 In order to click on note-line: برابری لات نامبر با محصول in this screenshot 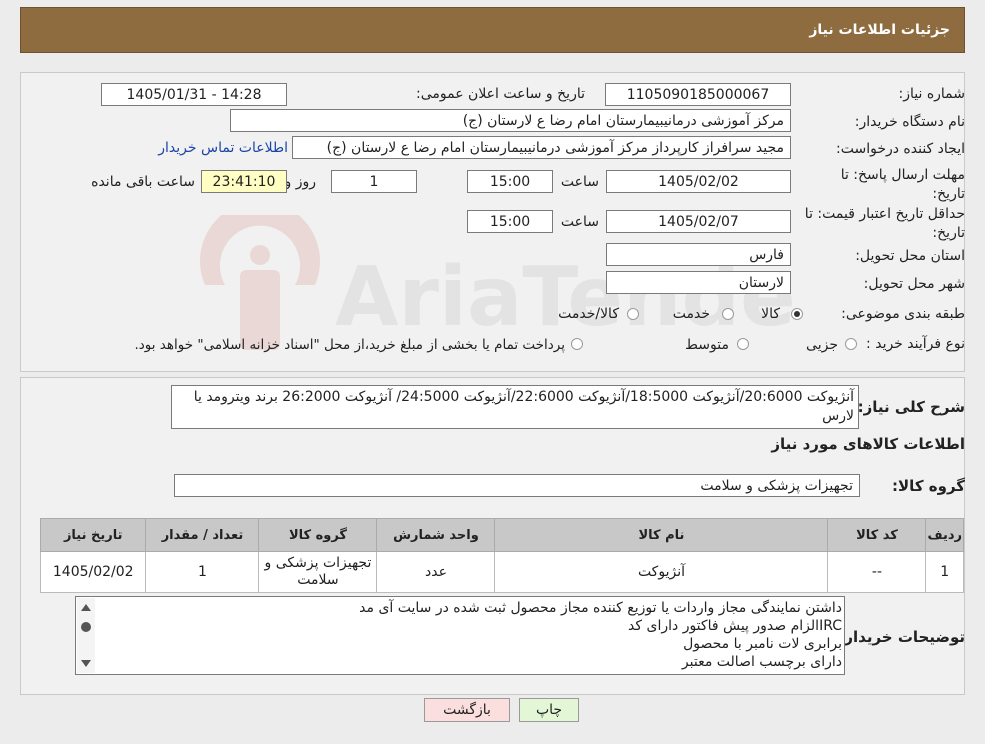, I will do `click(762, 644)`.